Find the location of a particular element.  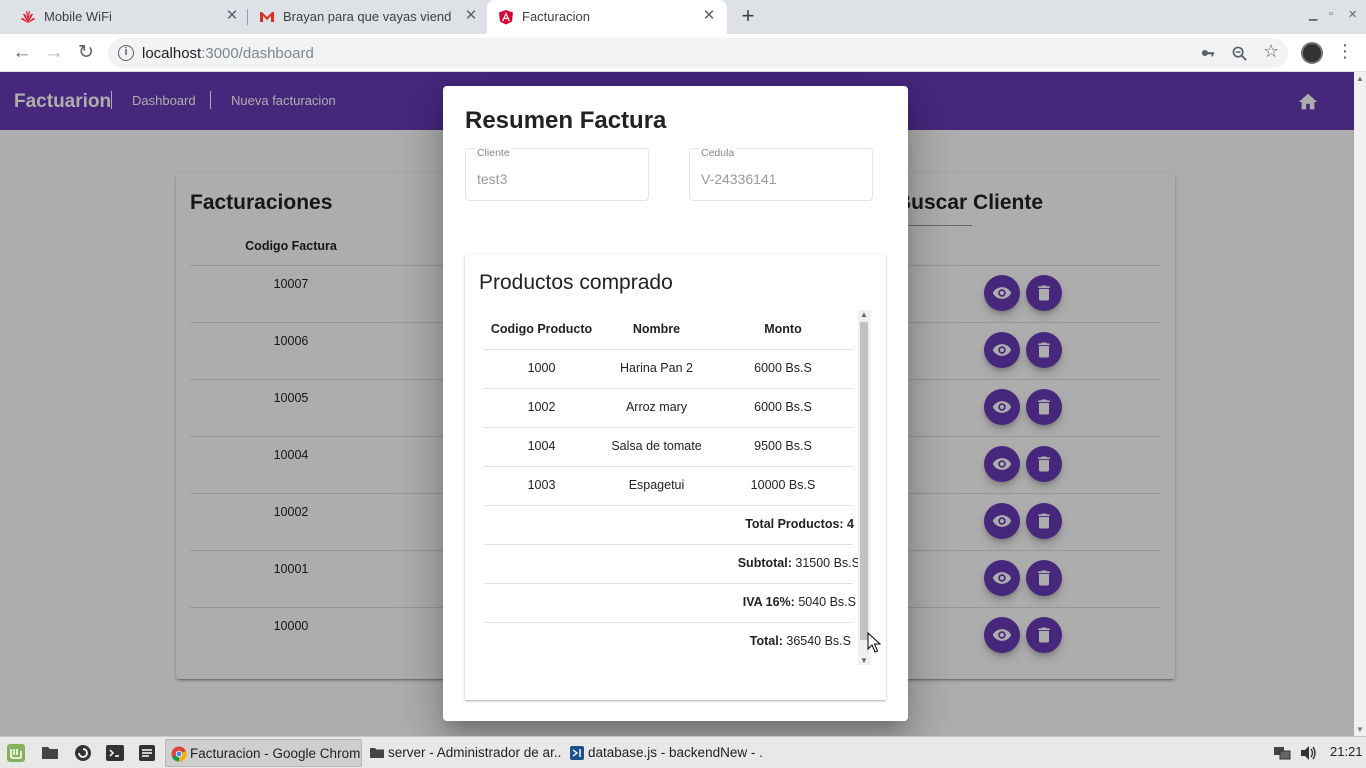

product-code: 1004 is located at coordinates (541, 446).